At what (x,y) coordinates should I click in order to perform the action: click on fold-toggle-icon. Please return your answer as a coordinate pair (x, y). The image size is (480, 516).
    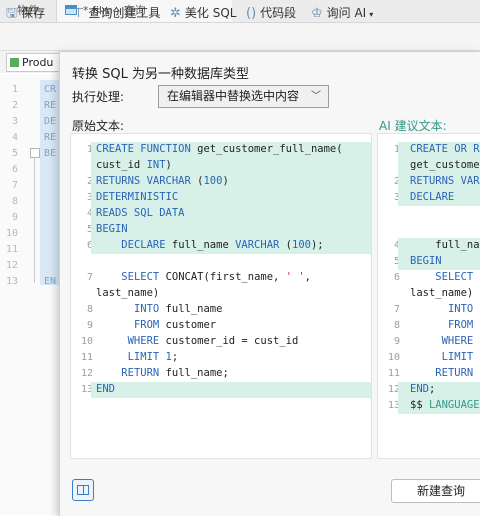
    Looking at the image, I should click on (35, 153).